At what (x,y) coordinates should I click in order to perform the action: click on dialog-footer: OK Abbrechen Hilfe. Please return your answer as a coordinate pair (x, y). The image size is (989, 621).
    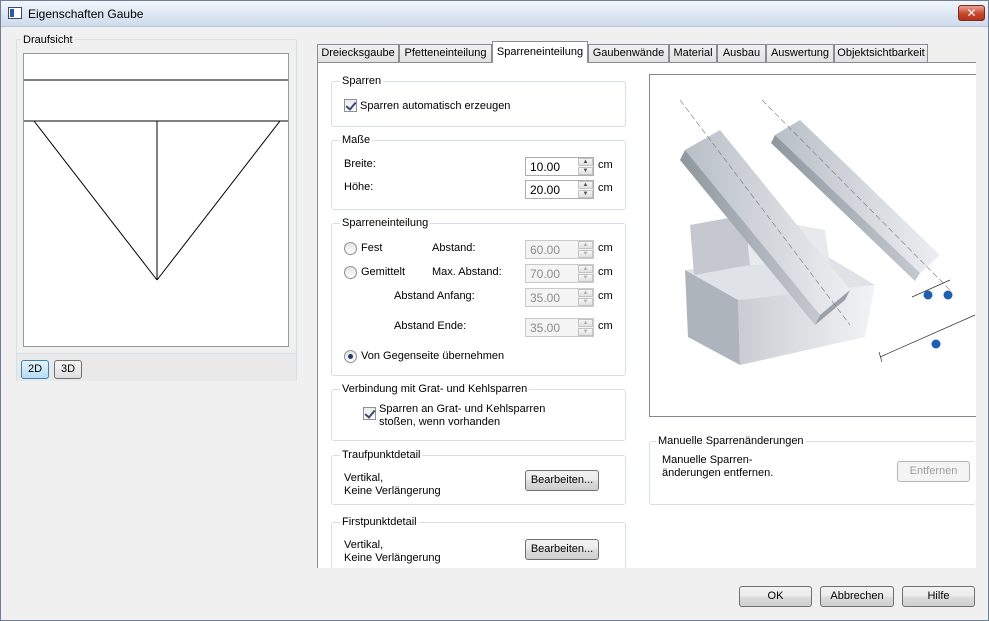
    Looking at the image, I should click on (494, 594).